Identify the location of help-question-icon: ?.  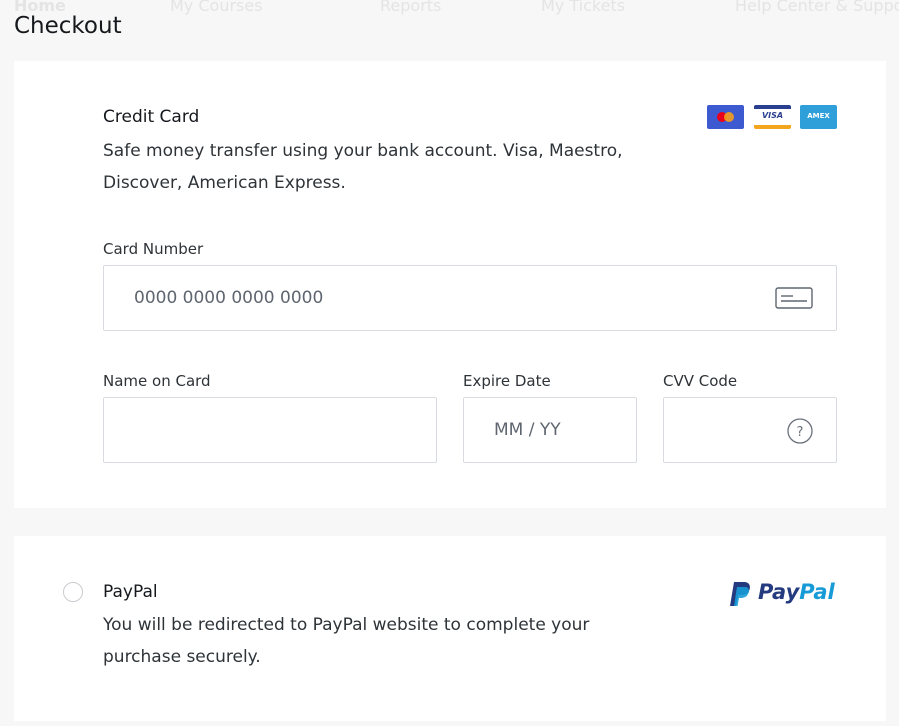
(800, 431).